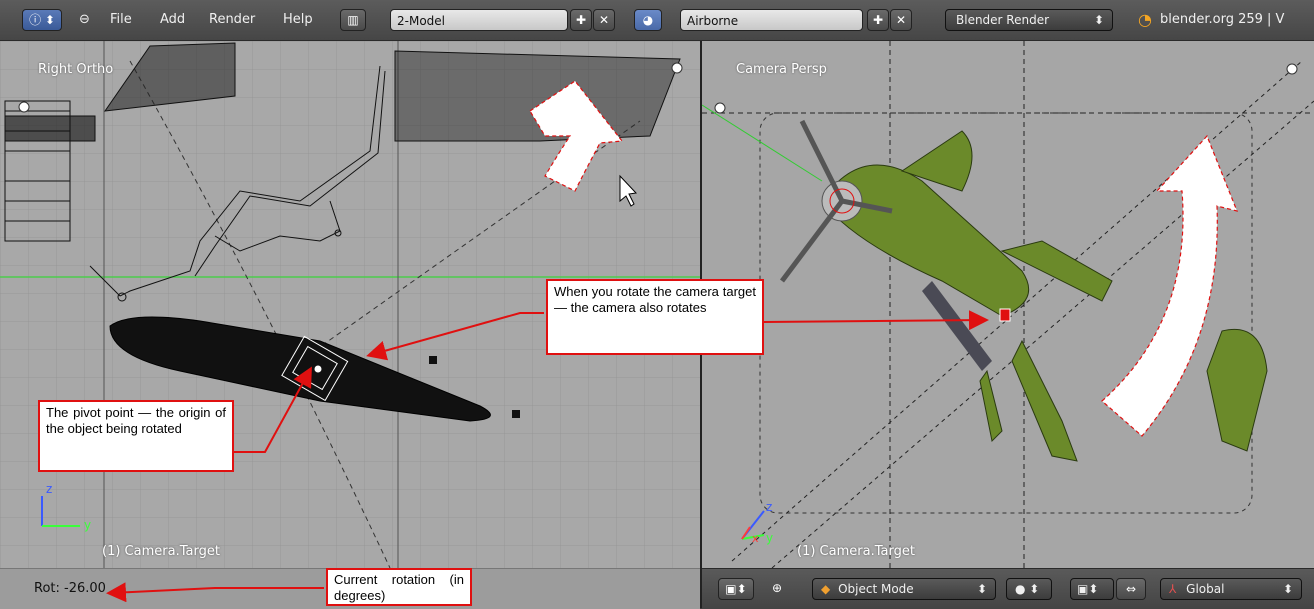 Image resolution: width=1314 pixels, height=609 pixels. Describe the element at coordinates (1231, 589) in the screenshot. I see `orientation-select: ⅄ Global ⬍` at that location.